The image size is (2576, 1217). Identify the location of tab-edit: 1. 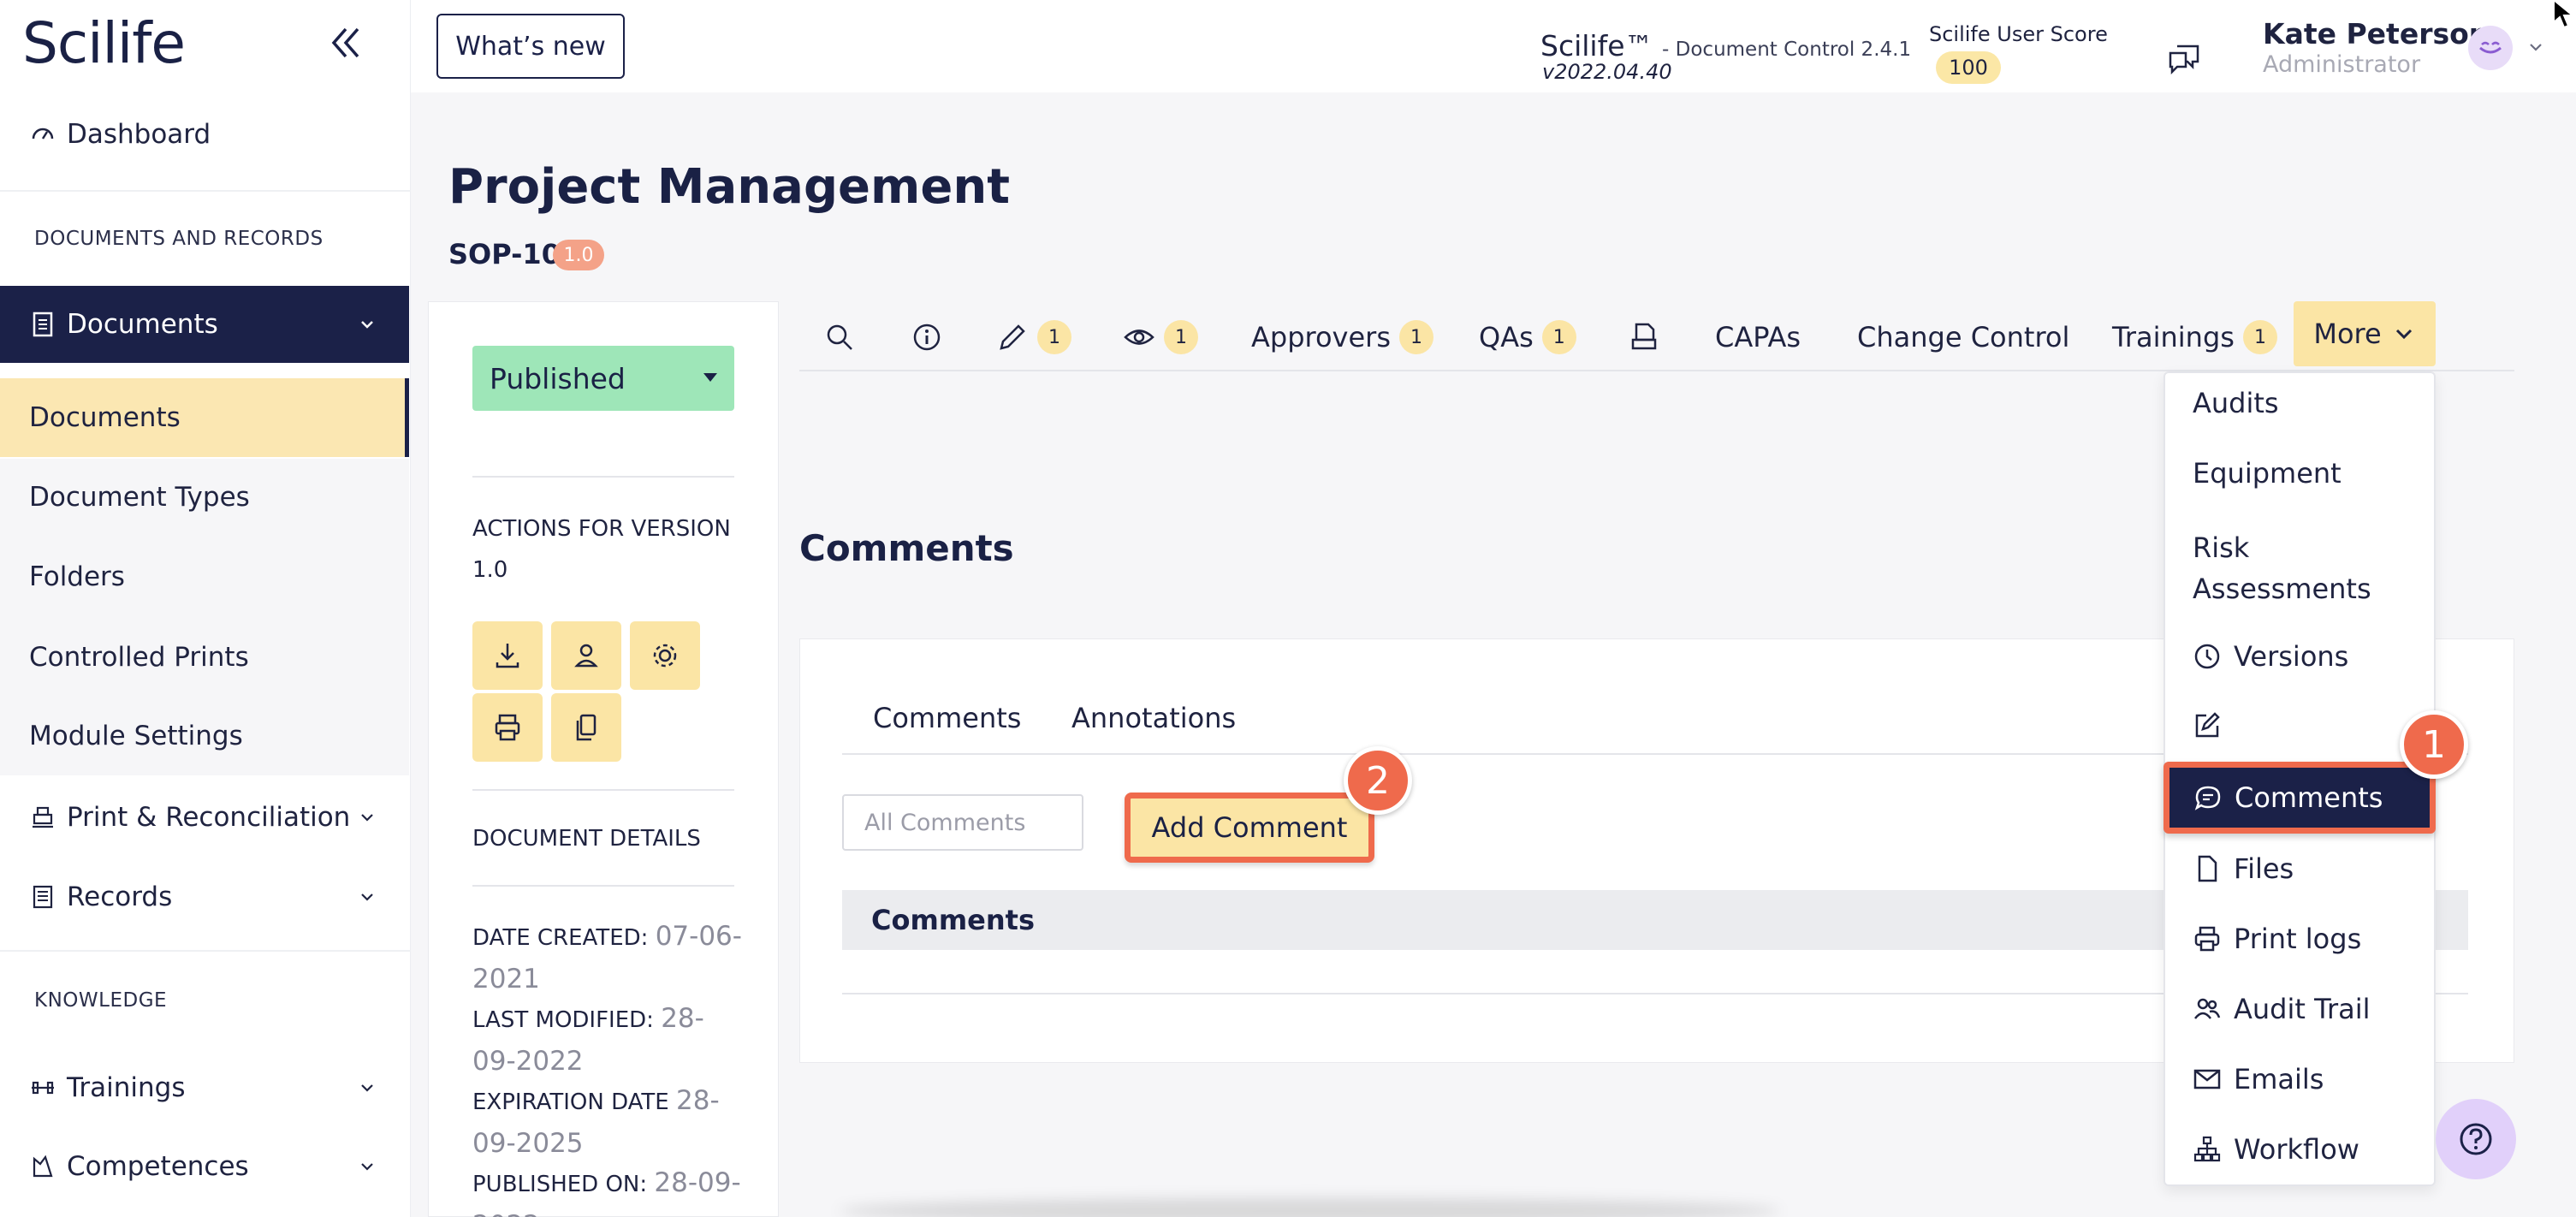
(1033, 337).